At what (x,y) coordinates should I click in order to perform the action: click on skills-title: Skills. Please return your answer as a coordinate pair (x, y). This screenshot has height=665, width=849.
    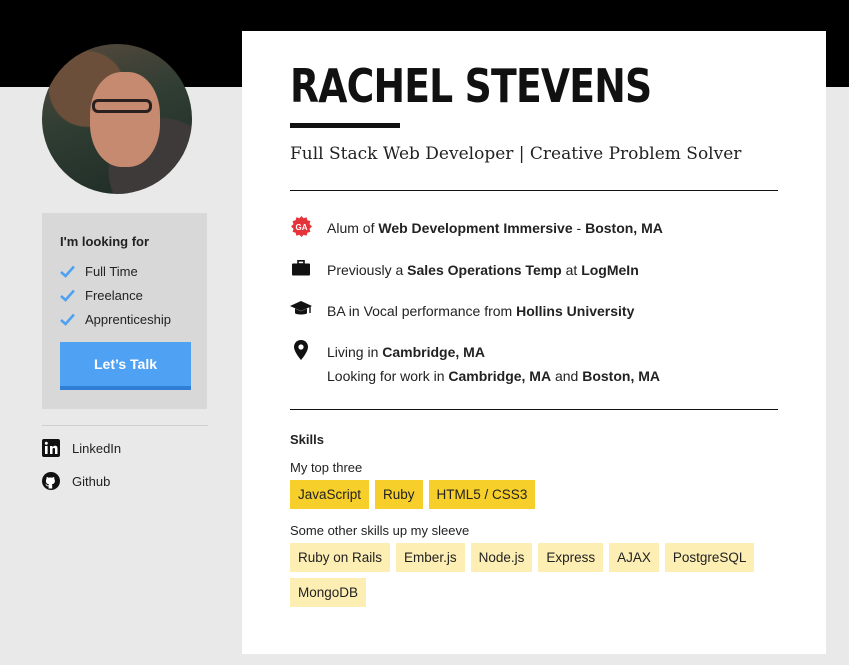
    Looking at the image, I should click on (307, 439).